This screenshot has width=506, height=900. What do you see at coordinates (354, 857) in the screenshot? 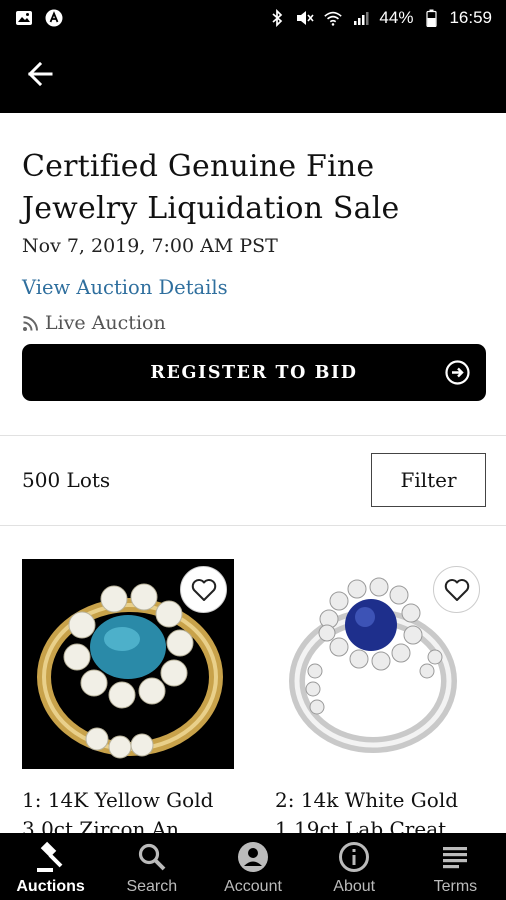
I see `info-icon` at bounding box center [354, 857].